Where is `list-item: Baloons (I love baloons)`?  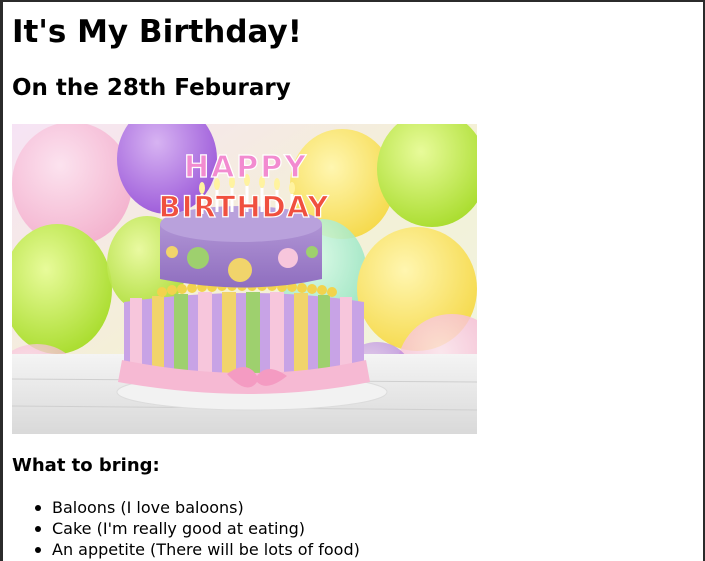 list-item: Baloons (I love baloons) is located at coordinates (186, 507).